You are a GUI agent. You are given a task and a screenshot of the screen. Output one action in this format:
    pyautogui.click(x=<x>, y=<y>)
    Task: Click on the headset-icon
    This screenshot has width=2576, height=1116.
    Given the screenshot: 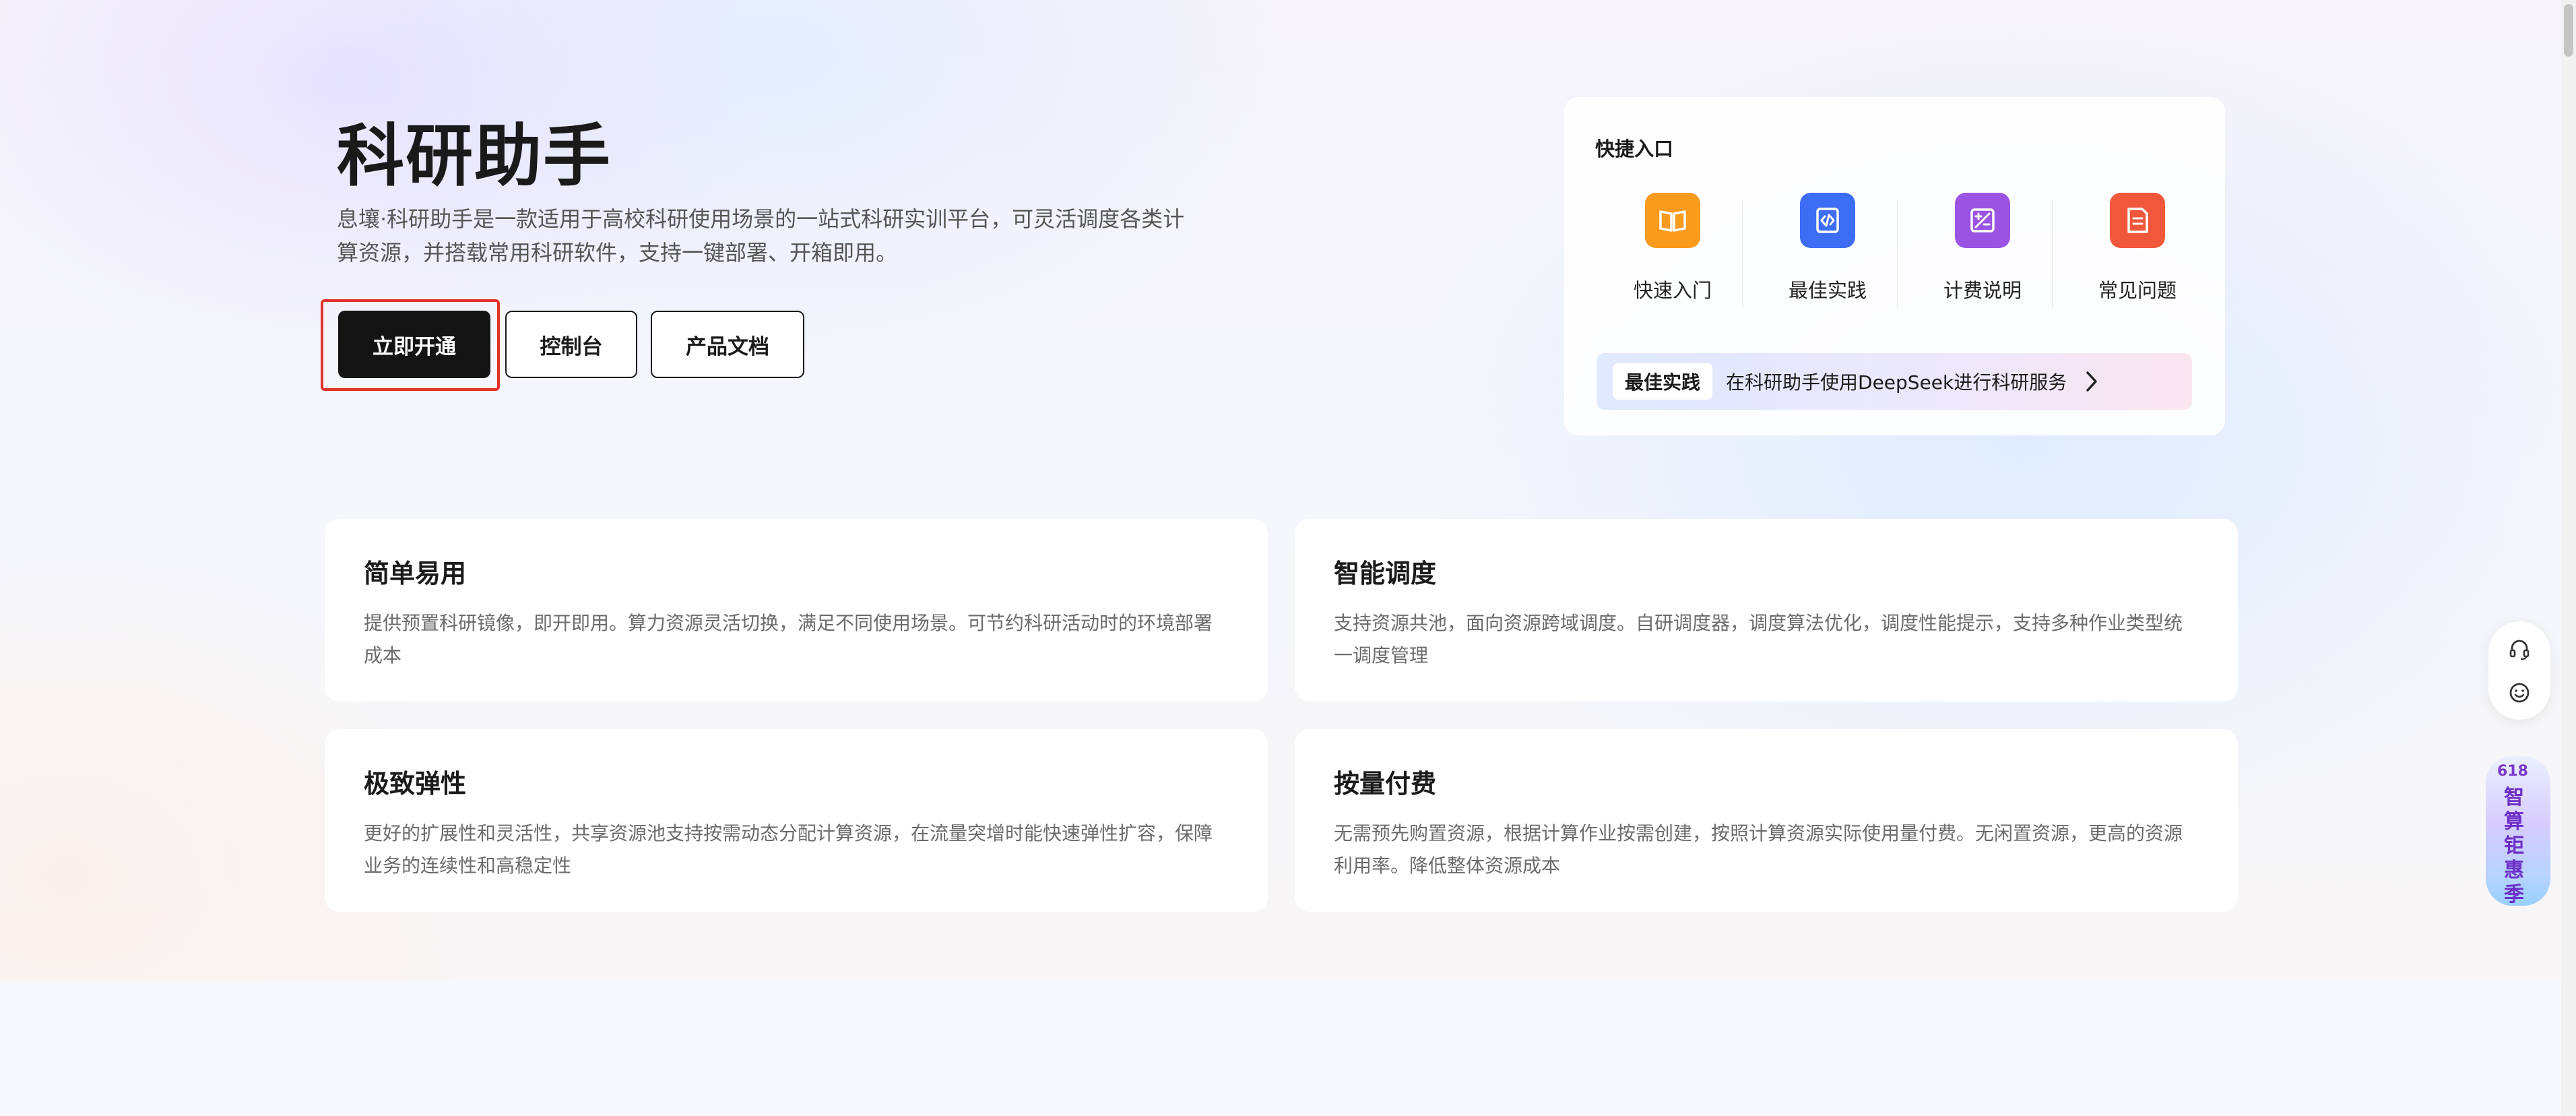 What is the action you would take?
    pyautogui.click(x=2520, y=650)
    